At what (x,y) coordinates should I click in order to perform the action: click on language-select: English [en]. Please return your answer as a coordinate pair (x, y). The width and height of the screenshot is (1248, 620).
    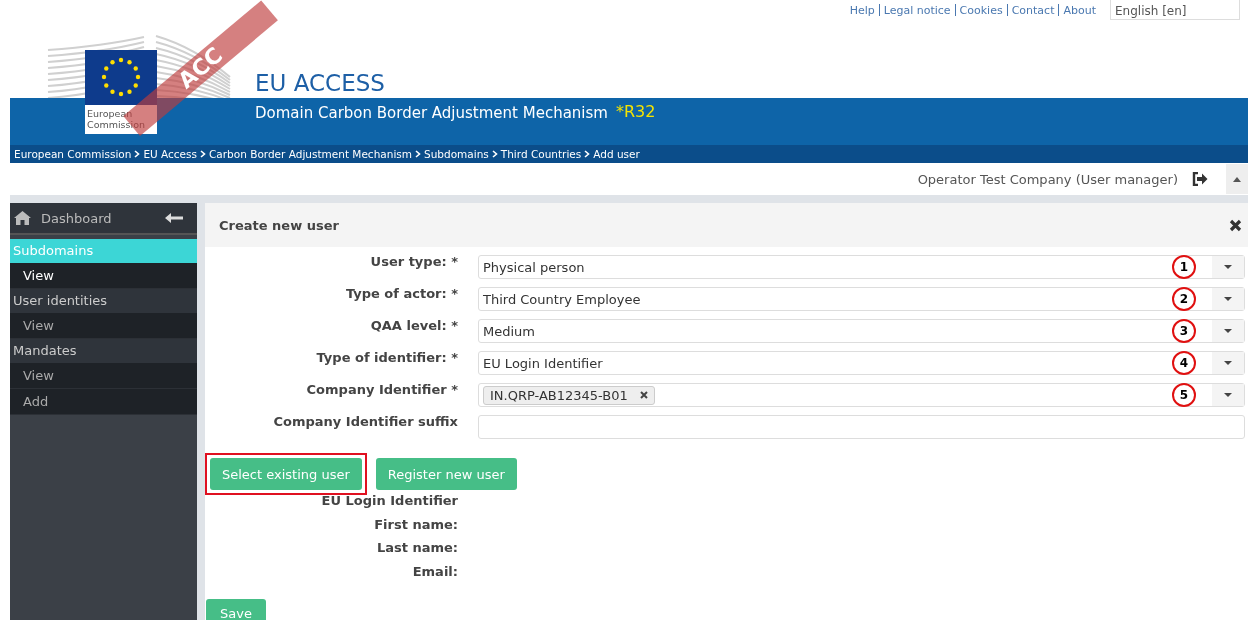
    Looking at the image, I should click on (1175, 10).